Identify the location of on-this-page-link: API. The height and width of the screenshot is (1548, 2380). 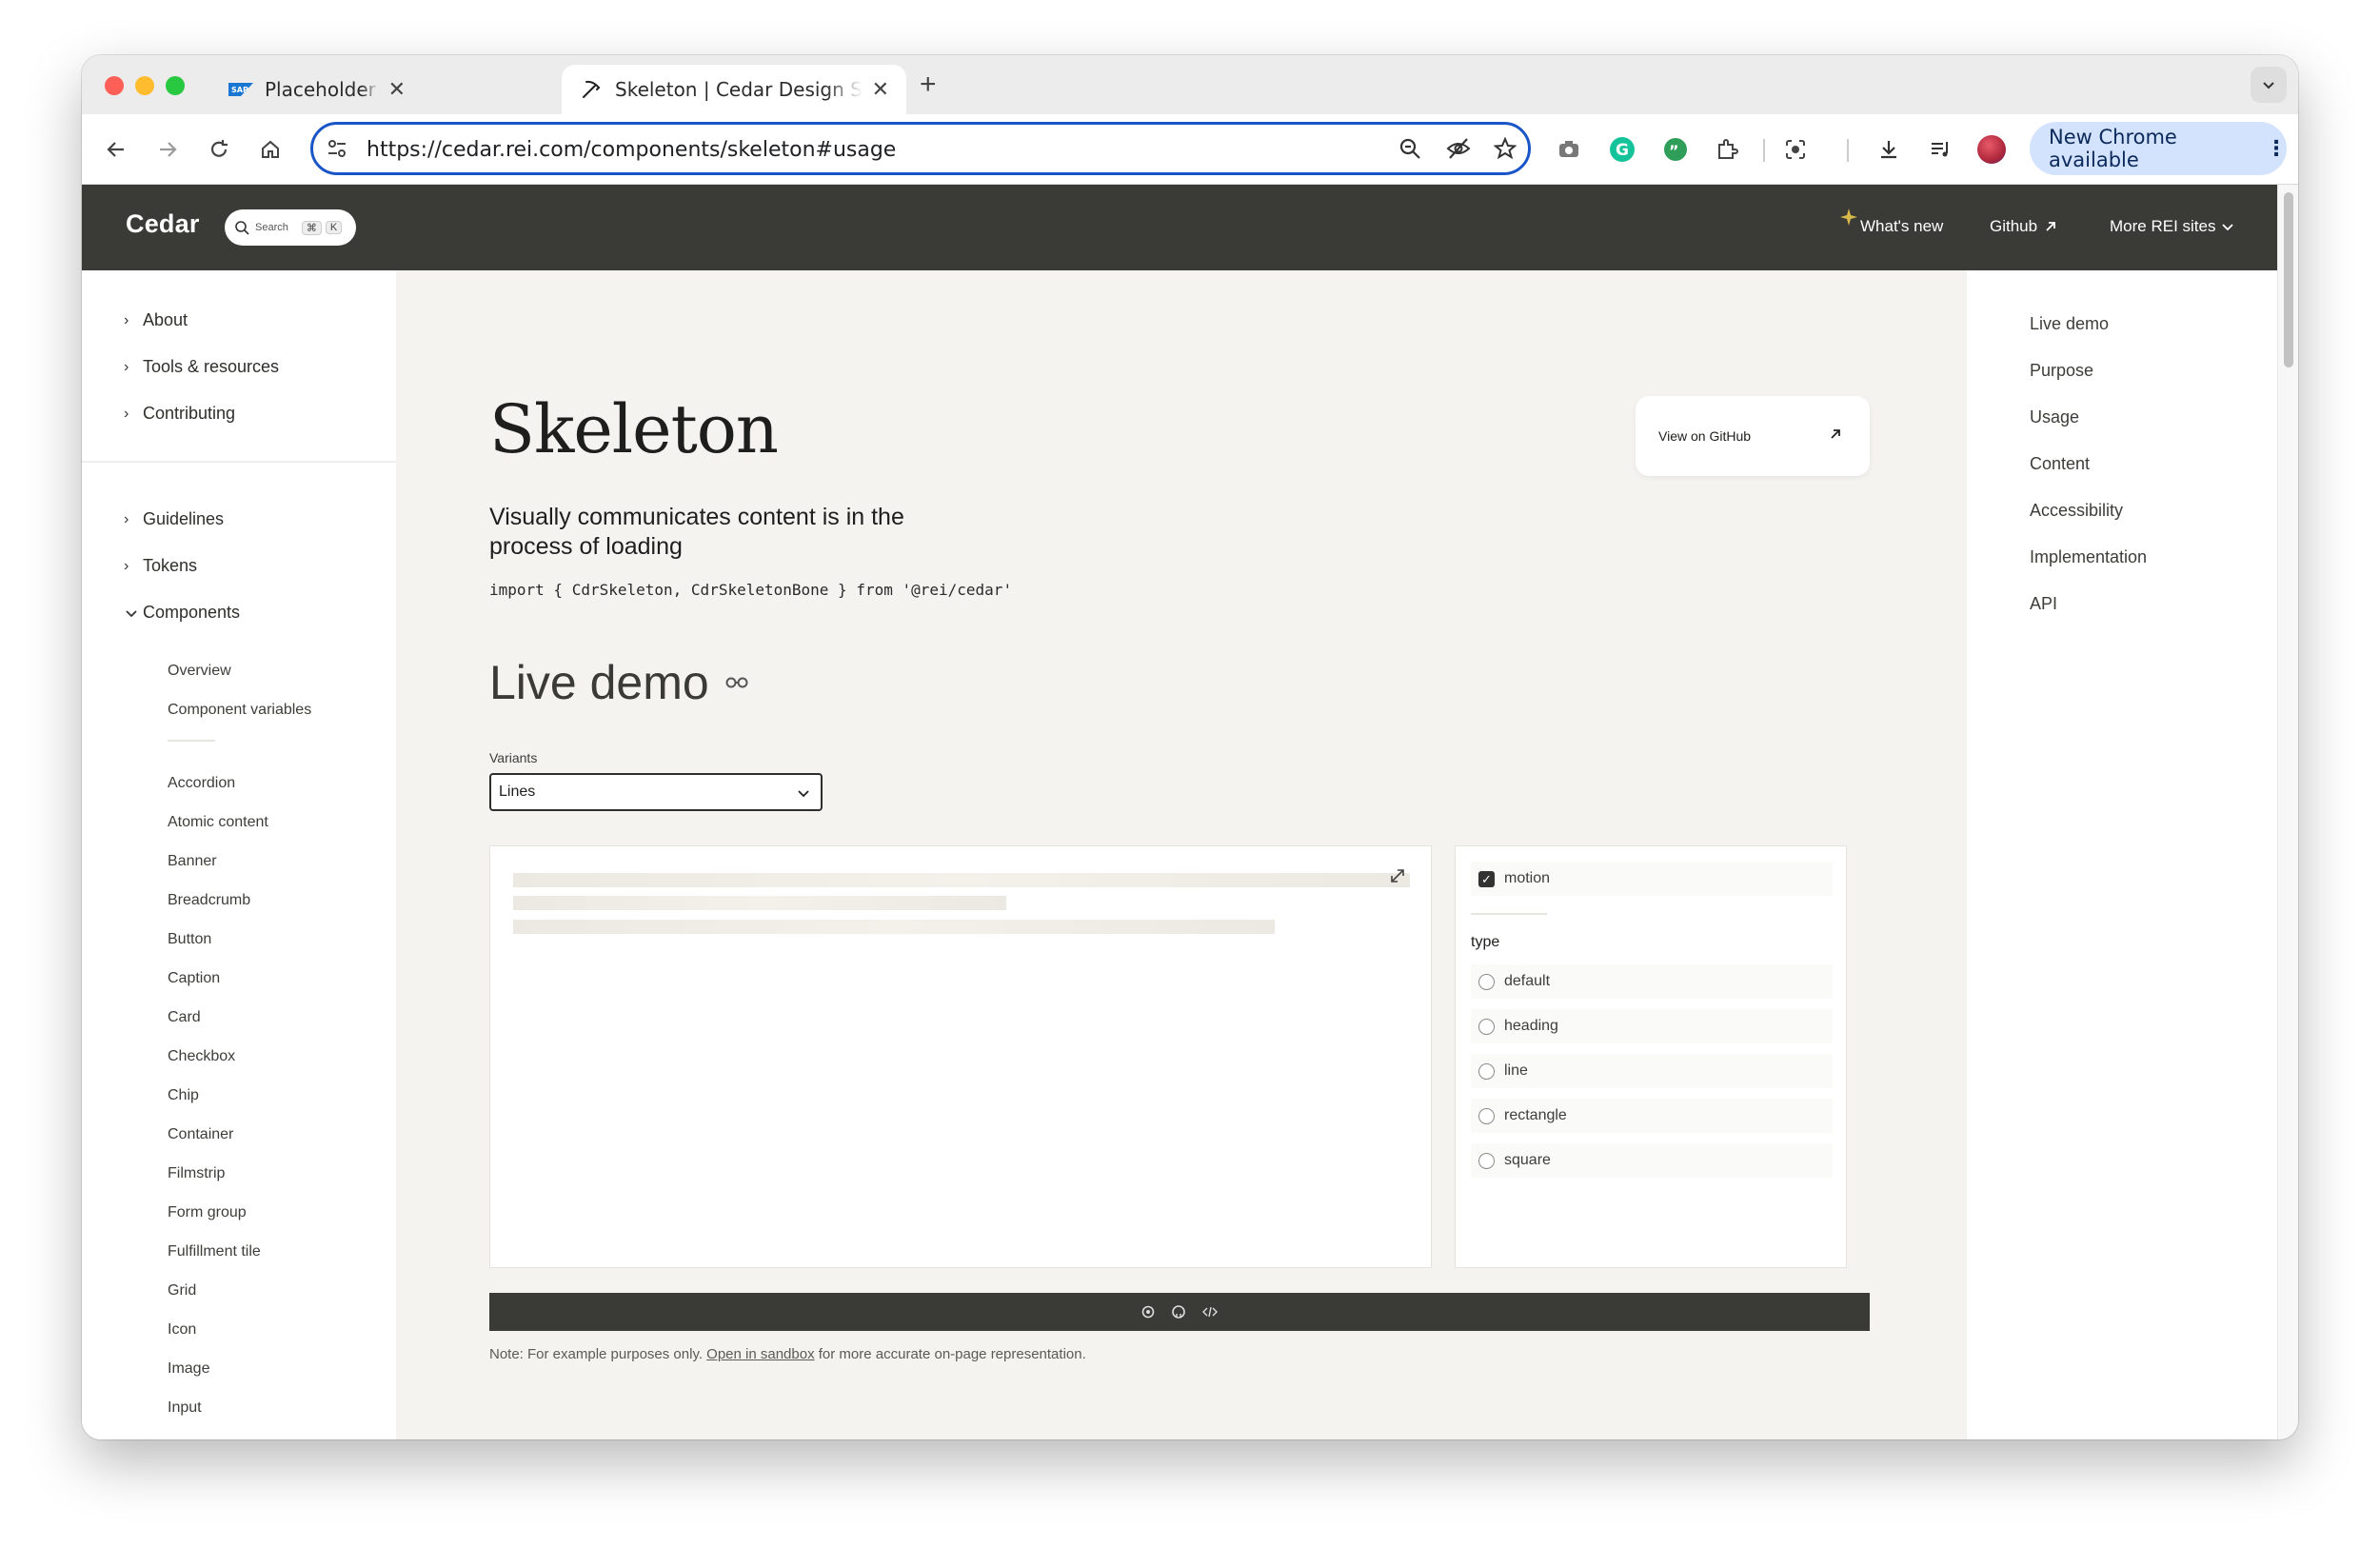
(2043, 604).